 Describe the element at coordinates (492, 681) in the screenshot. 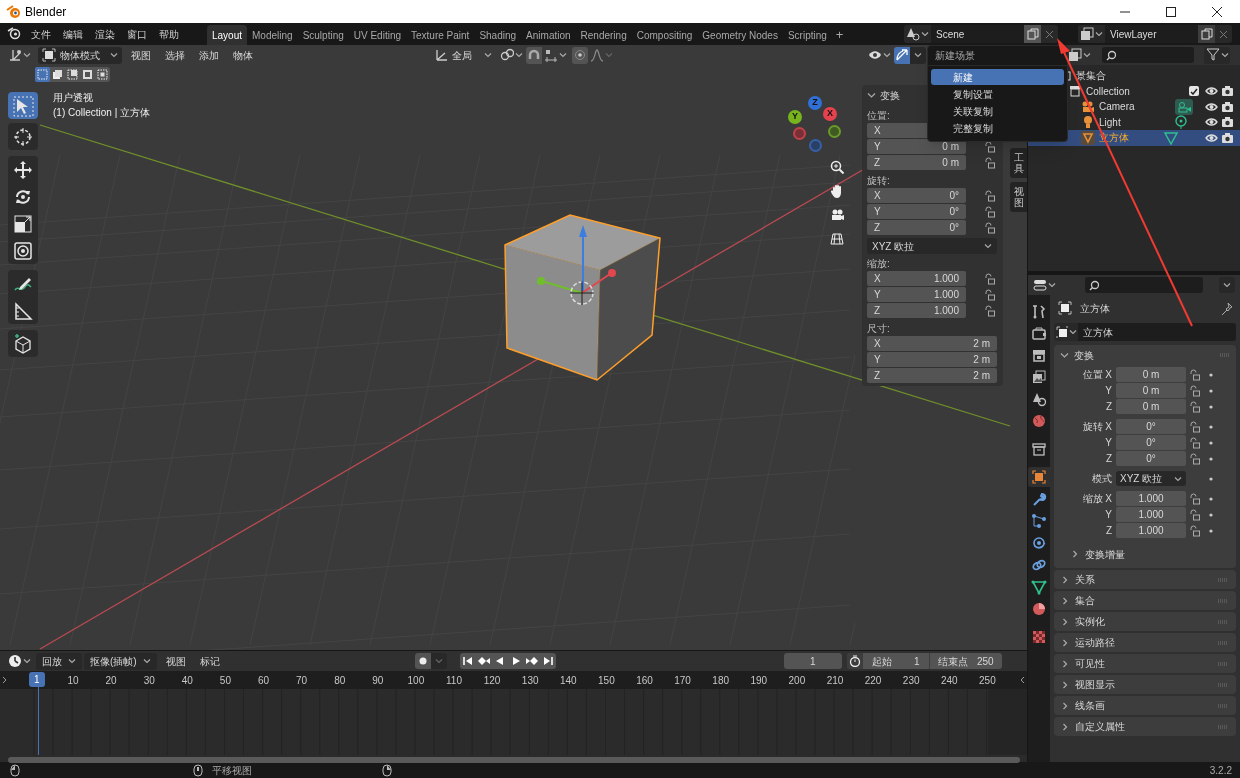

I see `frame-number: 120` at that location.